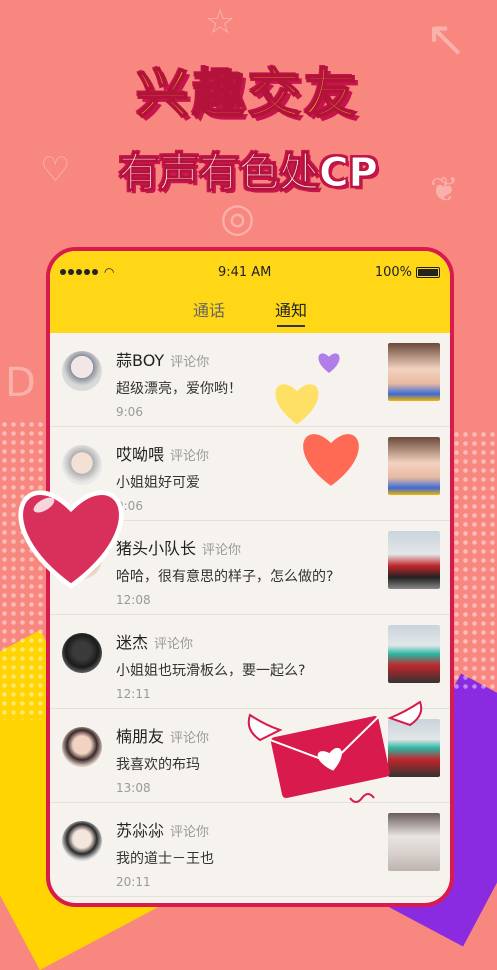 The width and height of the screenshot is (497, 970). Describe the element at coordinates (331, 460) in the screenshot. I see `coral-heart-icon` at that location.